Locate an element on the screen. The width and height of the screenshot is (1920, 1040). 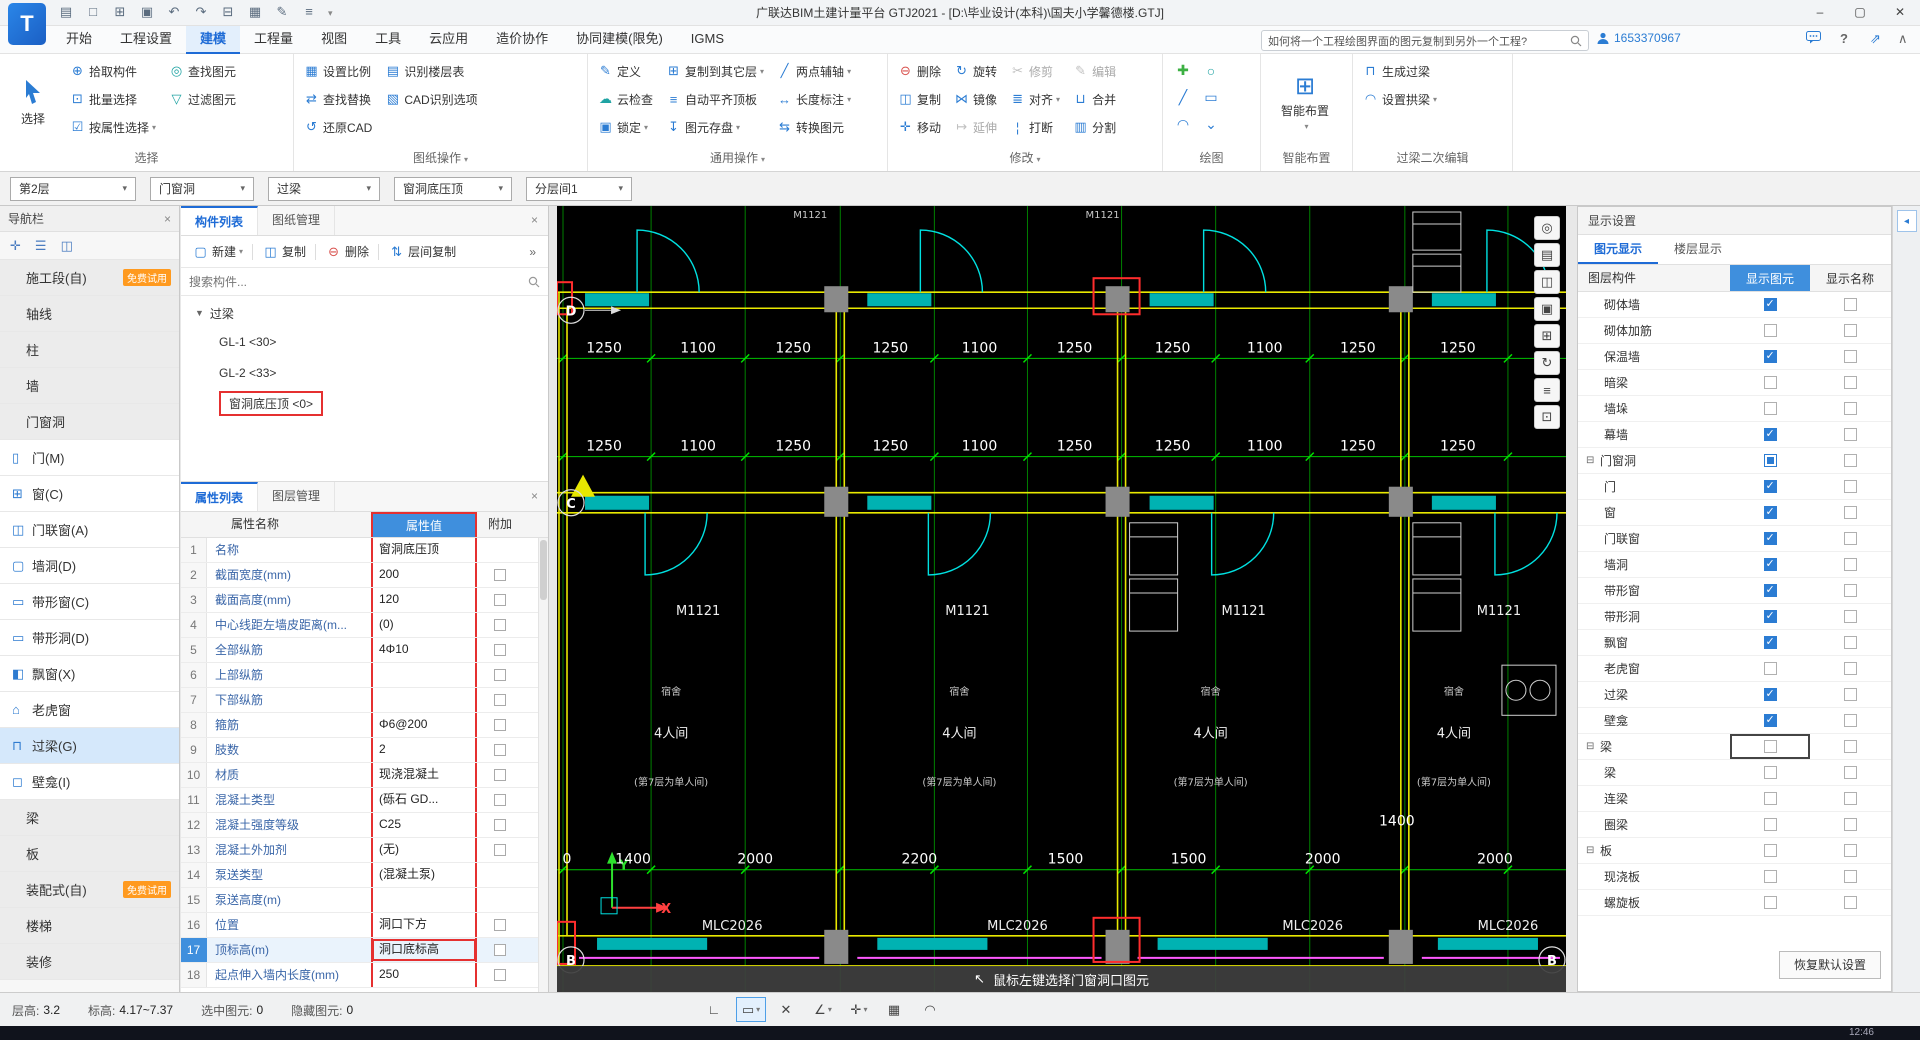
nav-item: 墙 is located at coordinates (89, 386).